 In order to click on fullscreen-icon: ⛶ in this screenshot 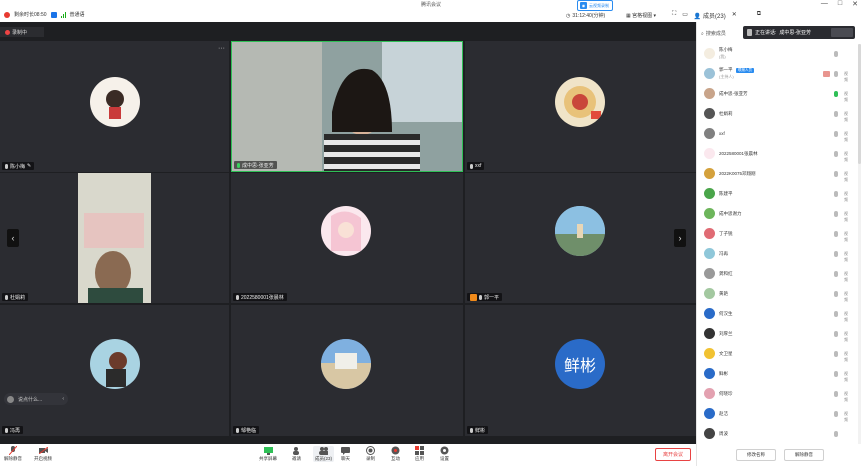, I will do `click(674, 15)`.